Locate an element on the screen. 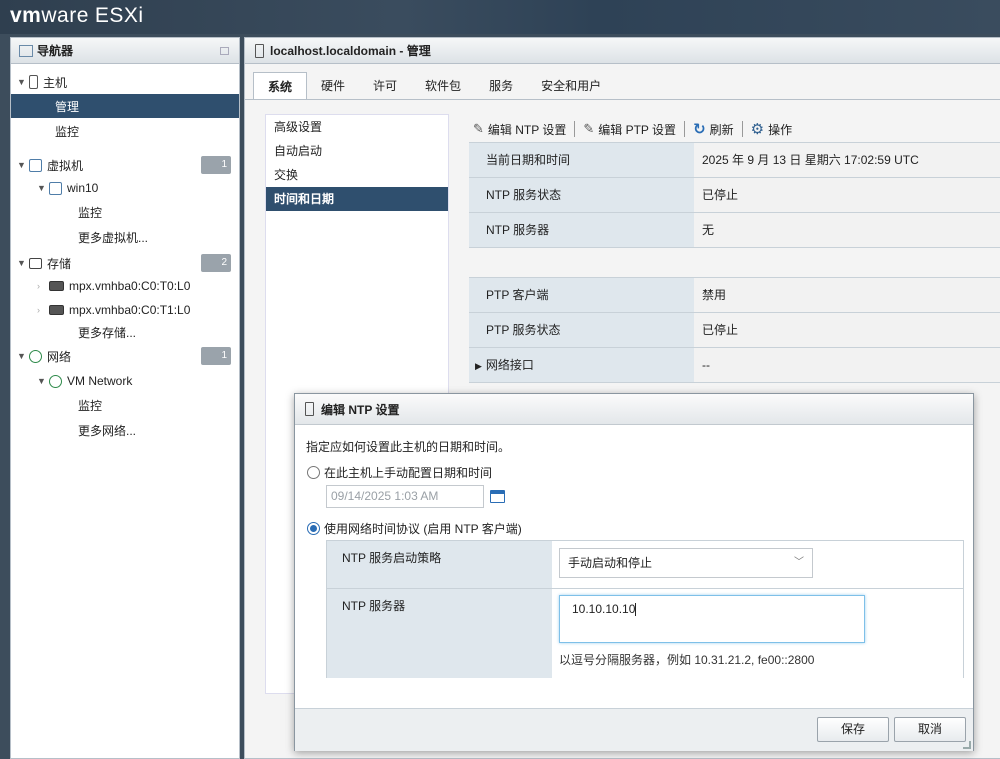  nav-item-vm-network: ▼ VM Network is located at coordinates (125, 381).